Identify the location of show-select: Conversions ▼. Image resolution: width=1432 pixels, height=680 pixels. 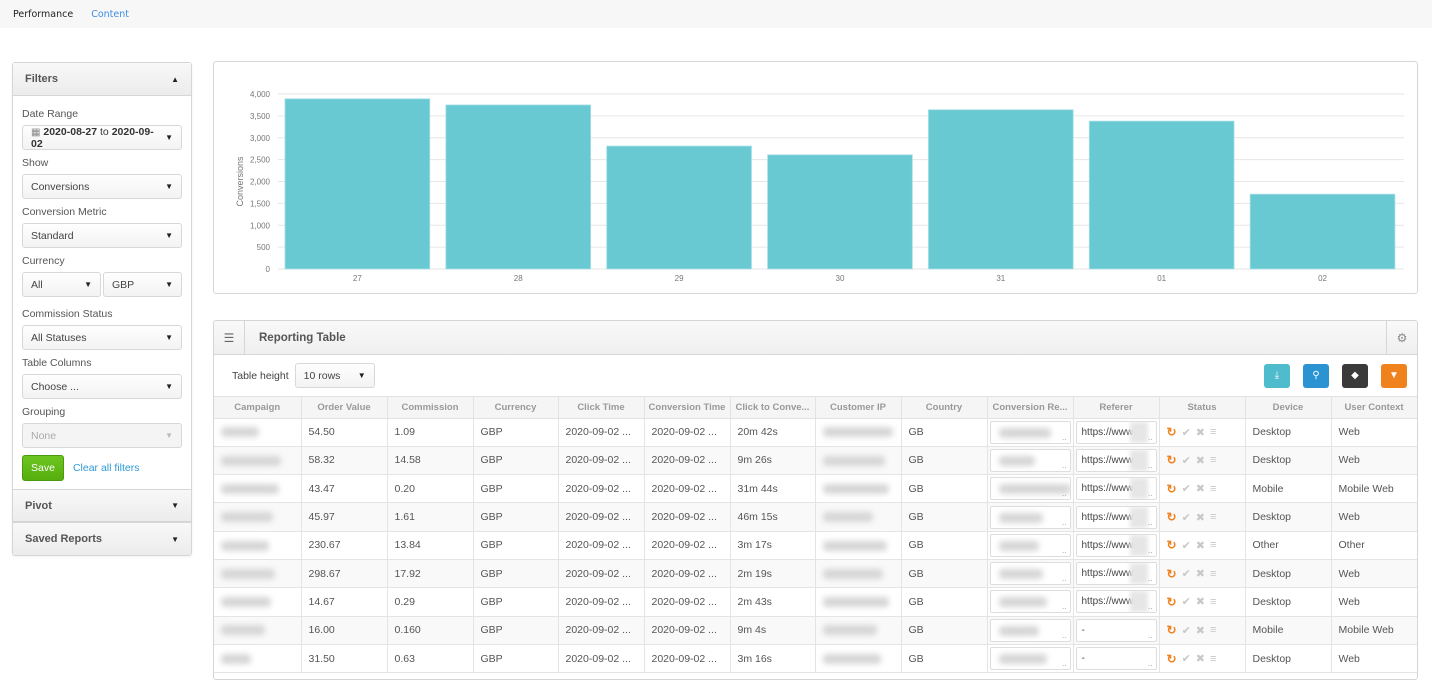
(102, 186).